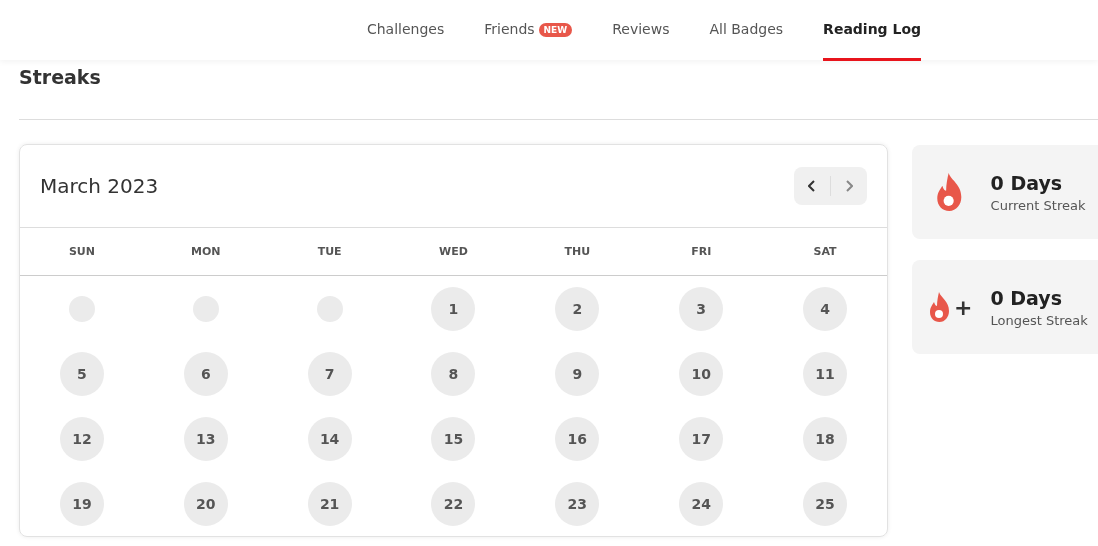  What do you see at coordinates (453, 373) in the screenshot?
I see `calendar-day: 8` at bounding box center [453, 373].